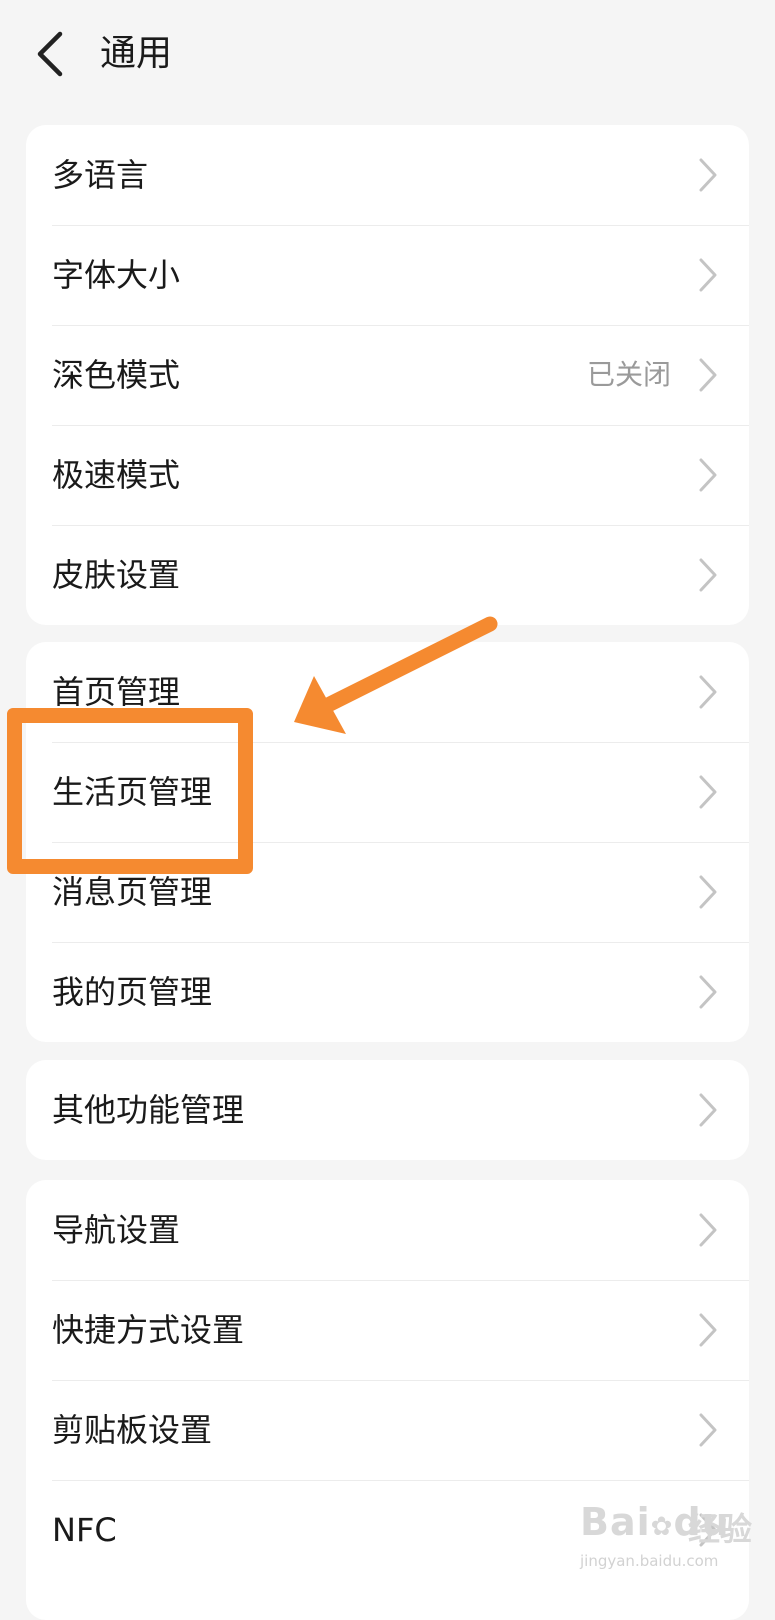  Describe the element at coordinates (148, 1110) in the screenshot. I see `row-label: 其他功能管理` at that location.